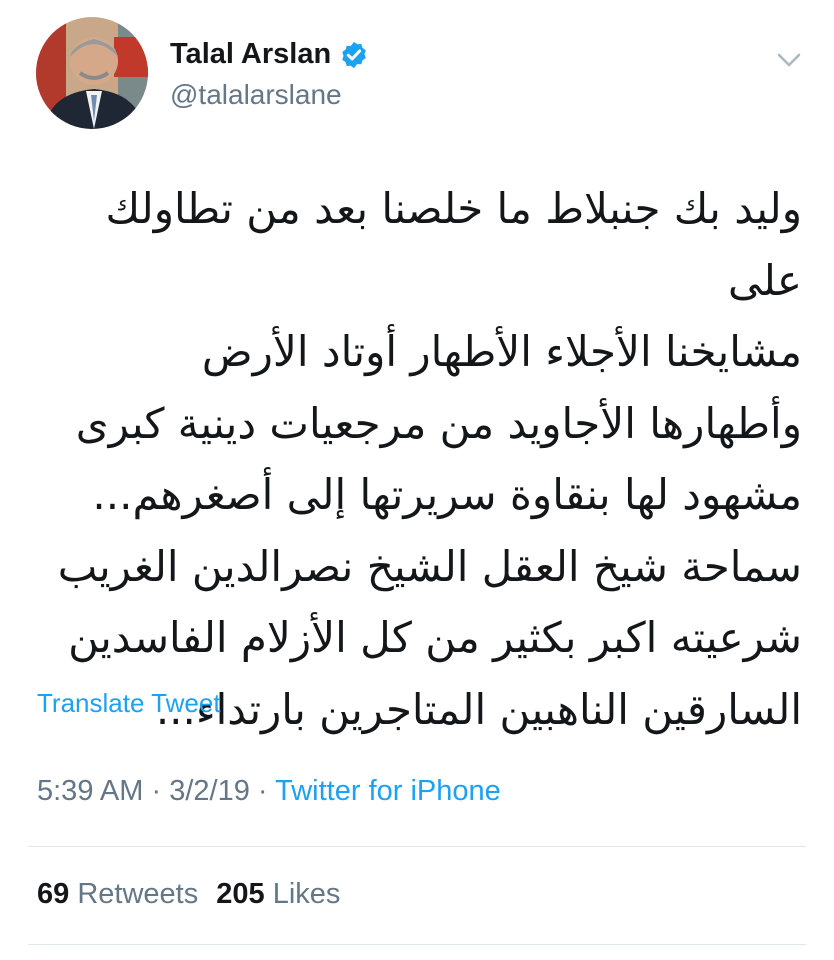 The width and height of the screenshot is (834, 960). Describe the element at coordinates (256, 95) in the screenshot. I see `author-handle: @talalarslane` at that location.